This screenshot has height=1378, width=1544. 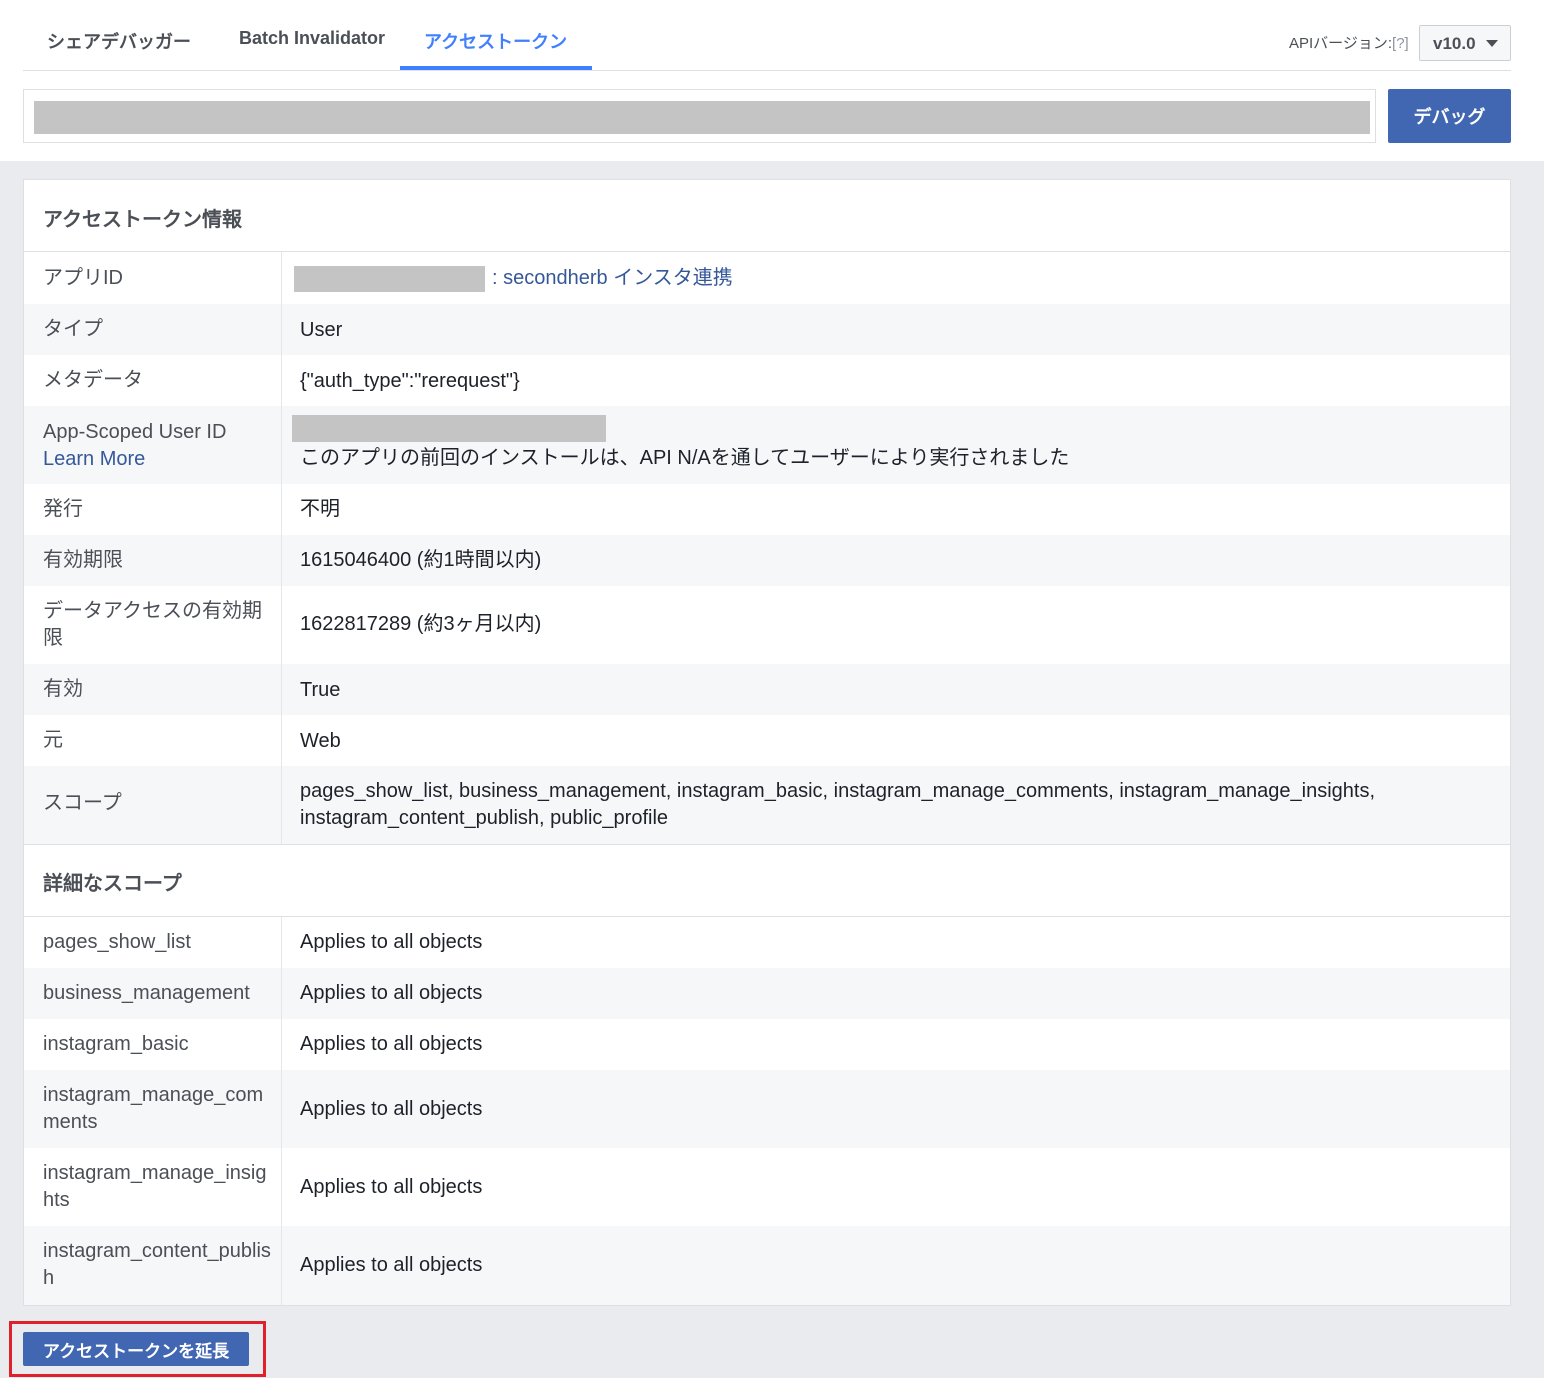 What do you see at coordinates (496, 68) in the screenshot?
I see `active-tab-indicator` at bounding box center [496, 68].